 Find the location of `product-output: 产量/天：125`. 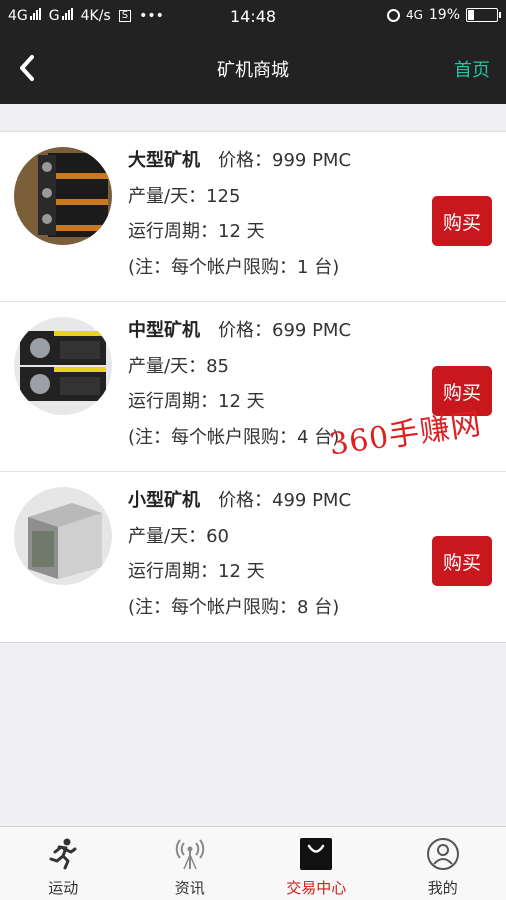

product-output: 产量/天：125 is located at coordinates (184, 196).